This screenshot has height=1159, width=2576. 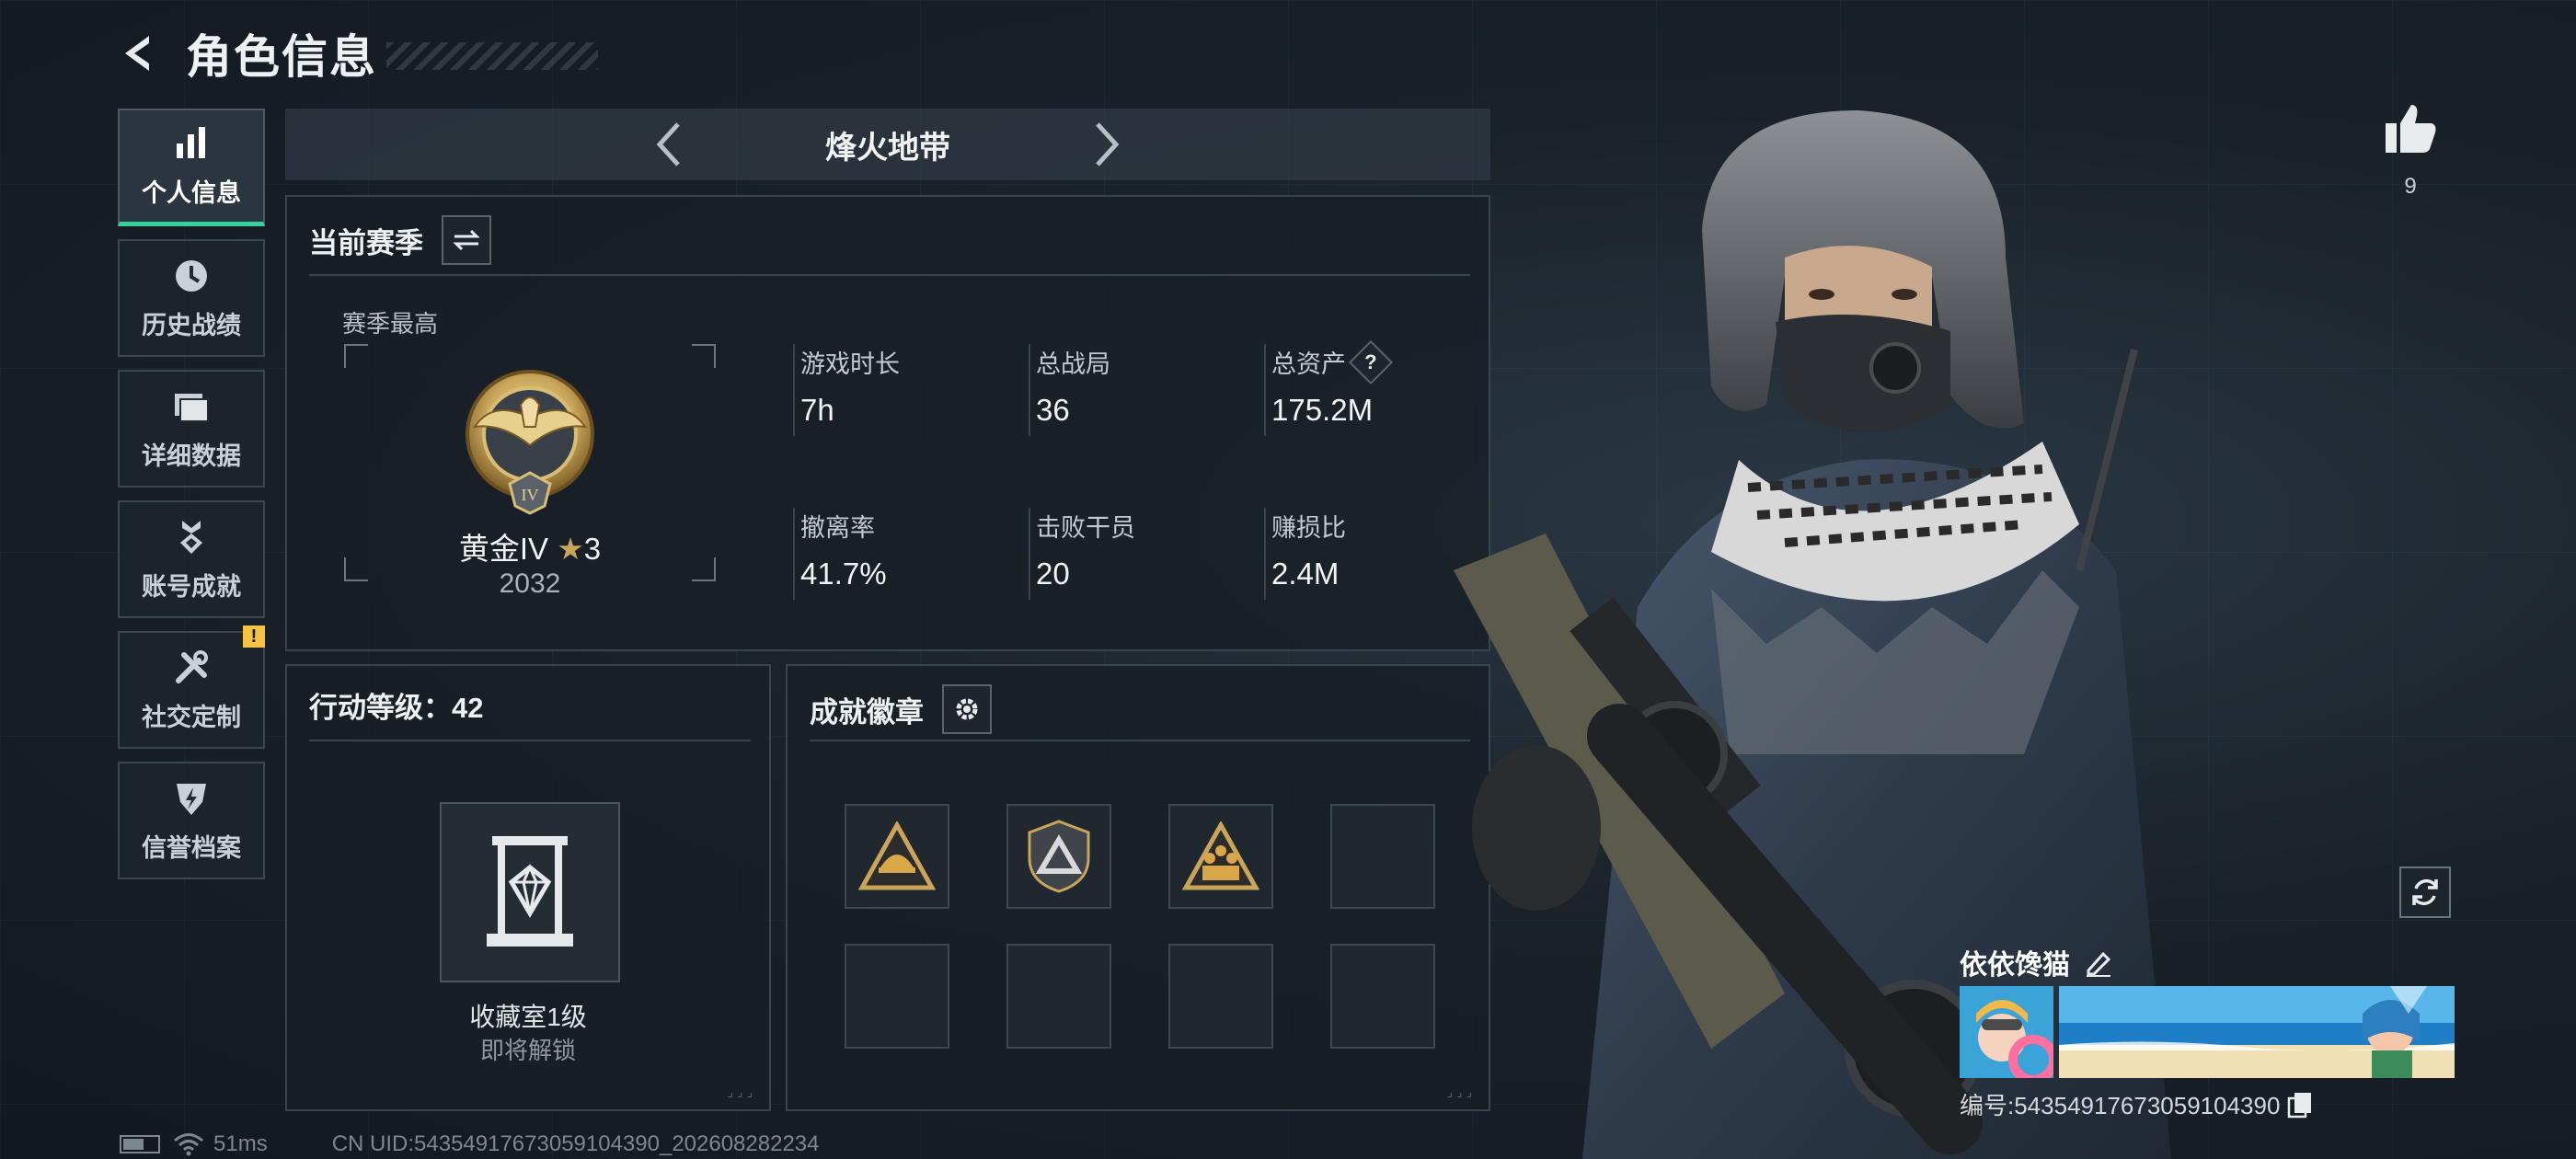 I want to click on collection-room-icon, so click(x=530, y=891).